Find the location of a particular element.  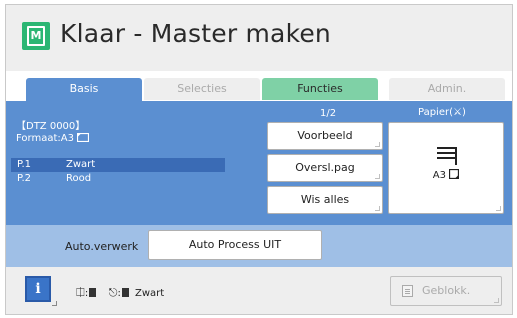

color-row-p1: P.1 Zwart is located at coordinates (118, 165).